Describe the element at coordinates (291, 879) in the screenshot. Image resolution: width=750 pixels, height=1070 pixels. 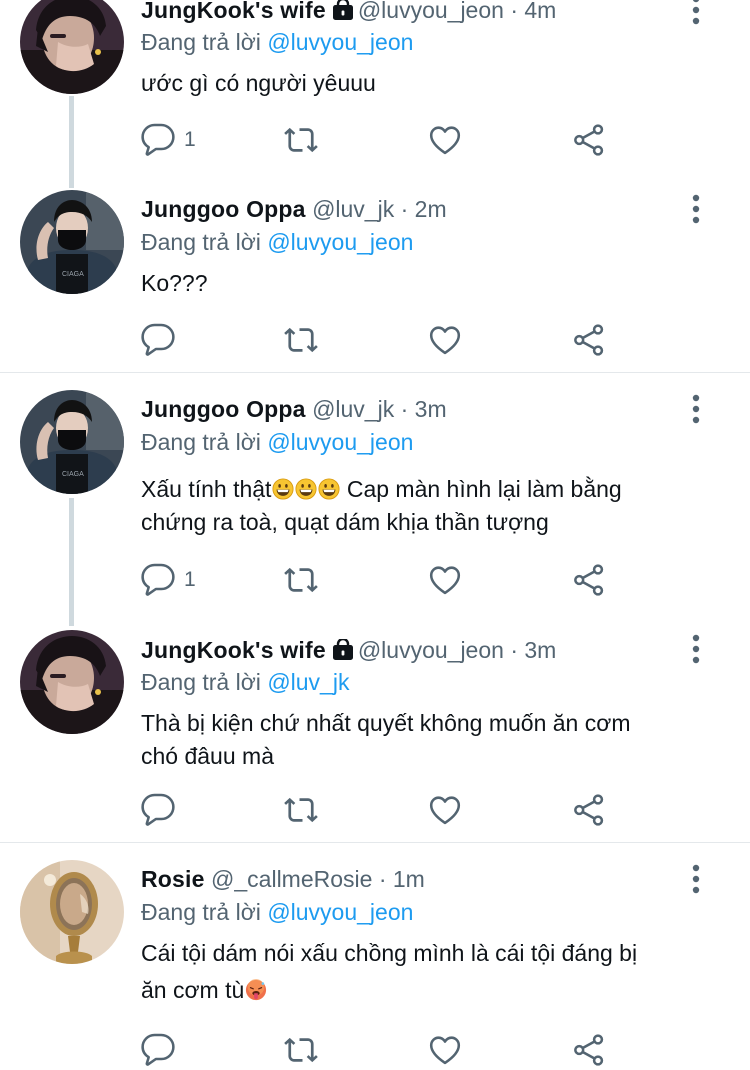
I see `username: @_callmeRosie` at that location.